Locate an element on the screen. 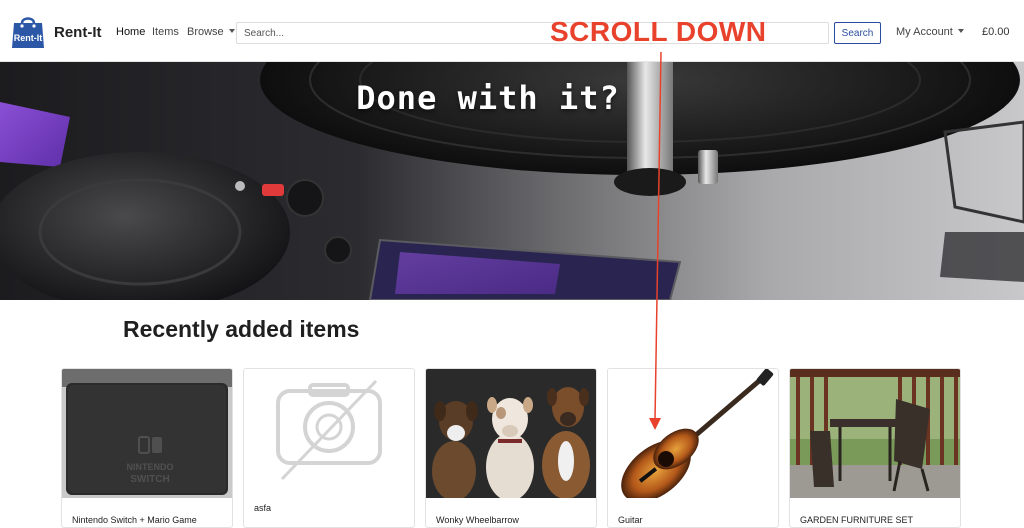  item-name: Nintendo Switch + Mario Game is located at coordinates (134, 520).